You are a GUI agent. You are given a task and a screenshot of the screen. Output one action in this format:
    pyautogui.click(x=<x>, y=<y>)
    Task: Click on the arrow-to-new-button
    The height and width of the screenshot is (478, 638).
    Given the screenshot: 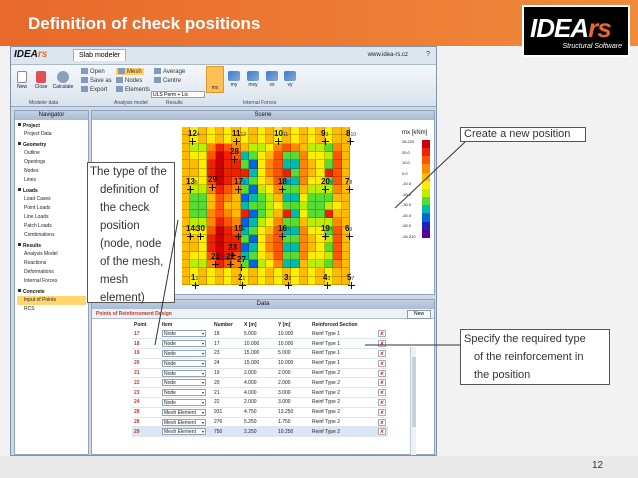 What is the action you would take?
    pyautogui.click(x=430, y=175)
    